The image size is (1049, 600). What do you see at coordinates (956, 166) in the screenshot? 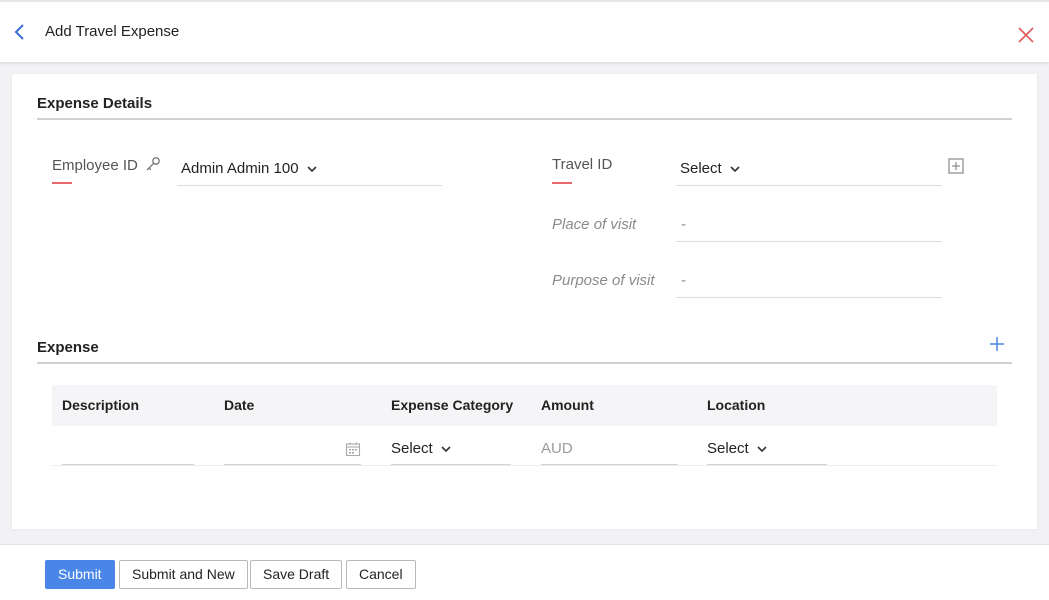
I see `add-travel-square-icon` at bounding box center [956, 166].